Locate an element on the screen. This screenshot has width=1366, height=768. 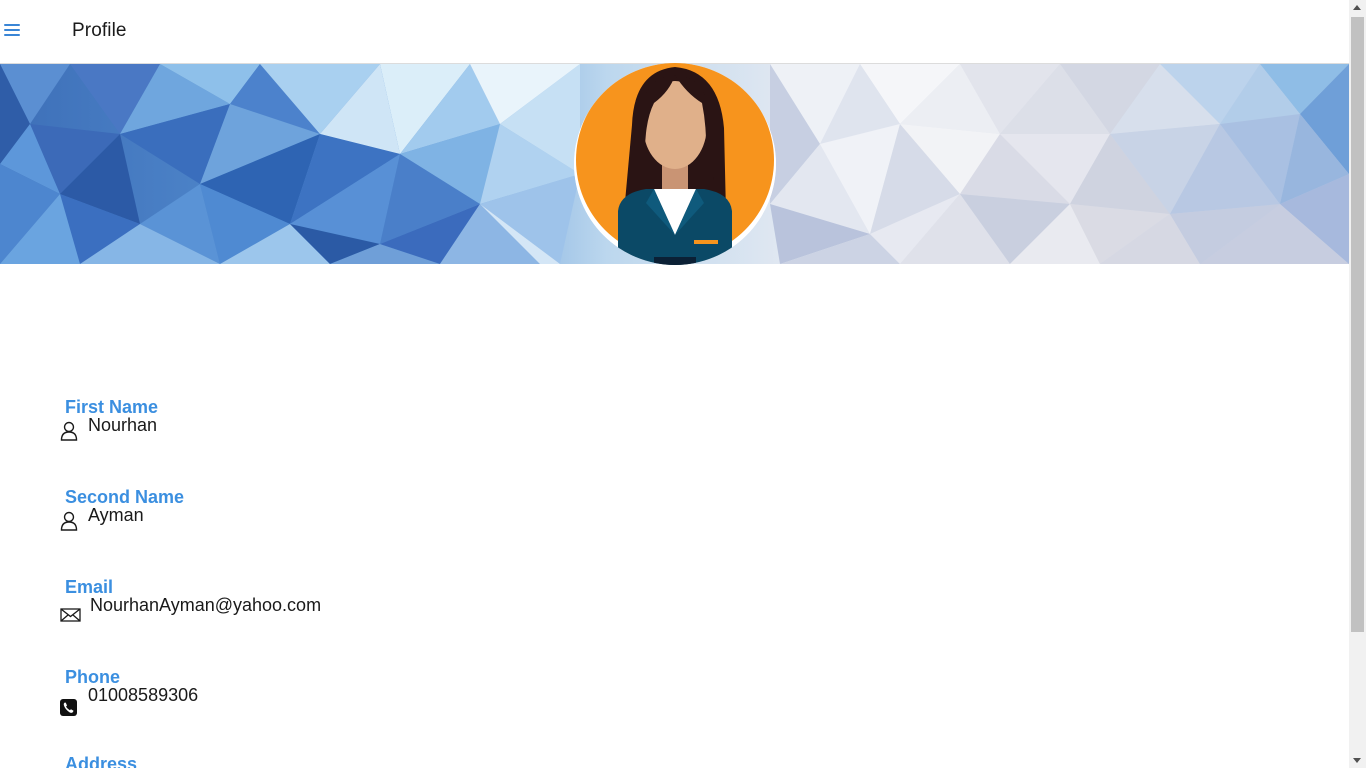
page-title: Profile is located at coordinates (99, 30).